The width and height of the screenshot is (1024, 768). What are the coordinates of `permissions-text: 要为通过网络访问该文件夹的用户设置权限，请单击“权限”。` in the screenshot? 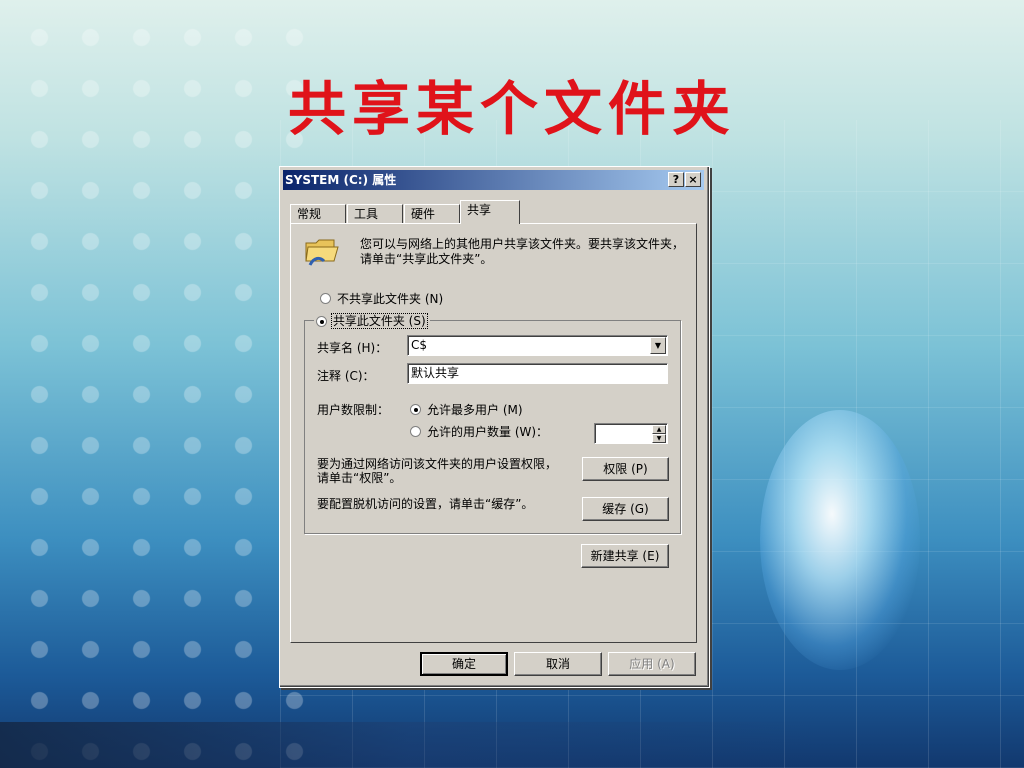 It's located at (437, 471).